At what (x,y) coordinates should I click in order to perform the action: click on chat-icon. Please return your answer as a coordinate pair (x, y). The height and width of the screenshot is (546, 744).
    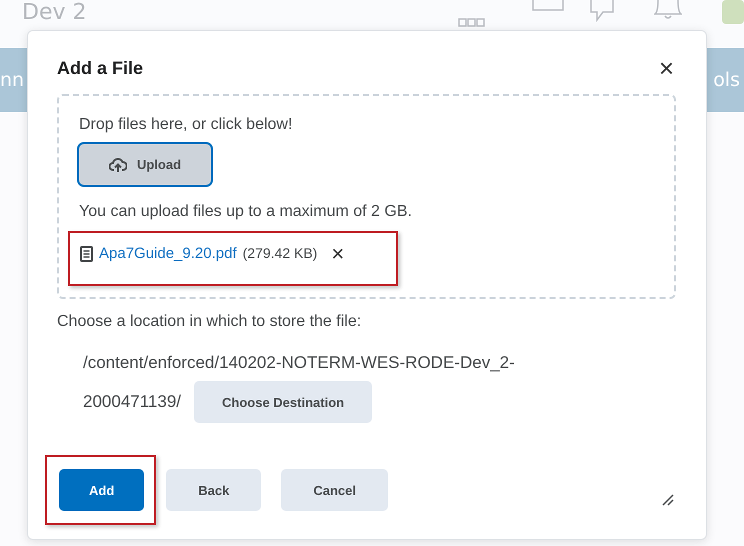
    Looking at the image, I should click on (602, 11).